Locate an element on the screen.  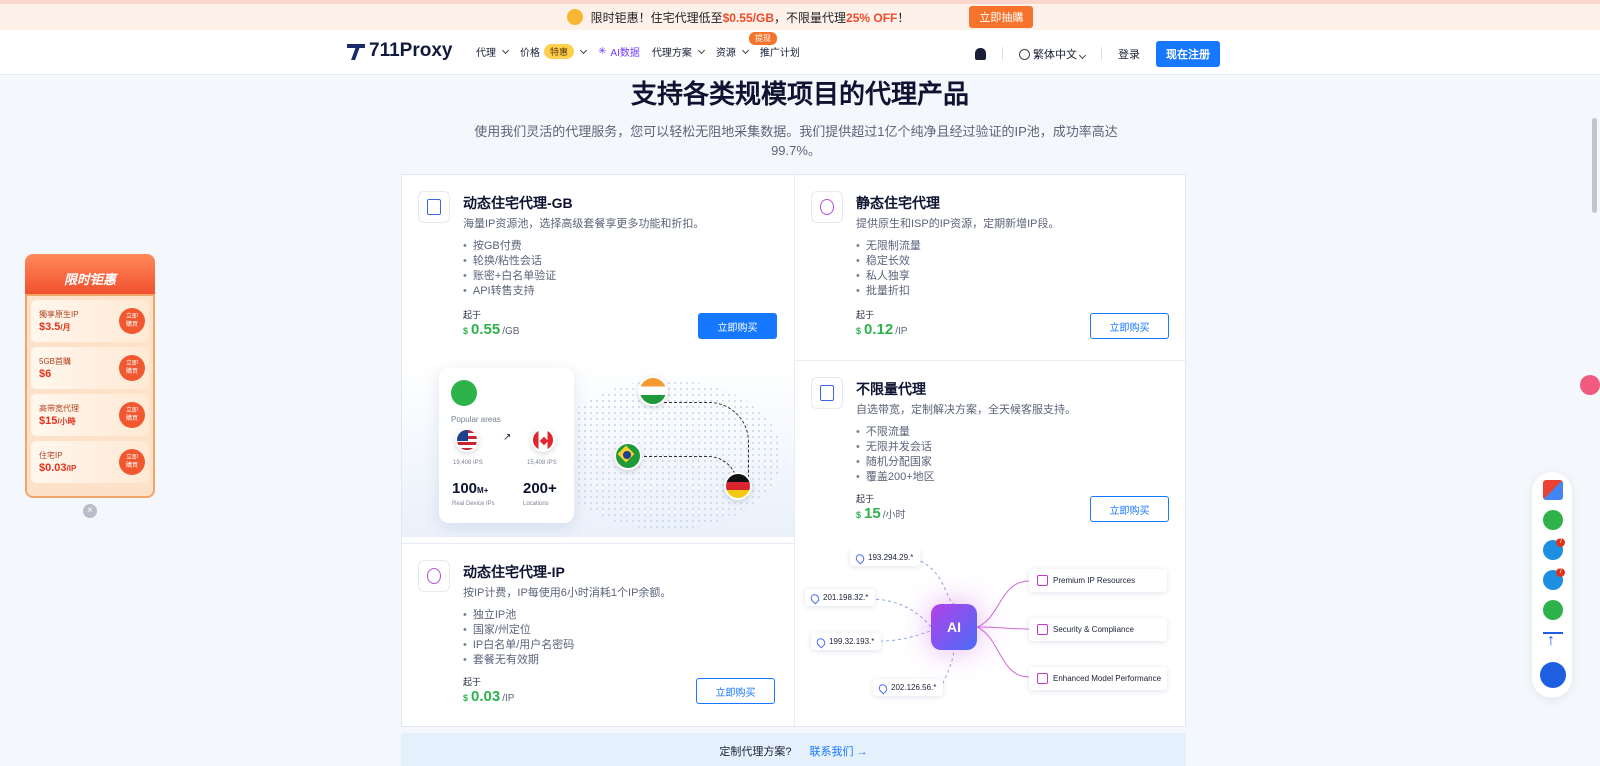
chatbot-icon is located at coordinates (1553, 675).